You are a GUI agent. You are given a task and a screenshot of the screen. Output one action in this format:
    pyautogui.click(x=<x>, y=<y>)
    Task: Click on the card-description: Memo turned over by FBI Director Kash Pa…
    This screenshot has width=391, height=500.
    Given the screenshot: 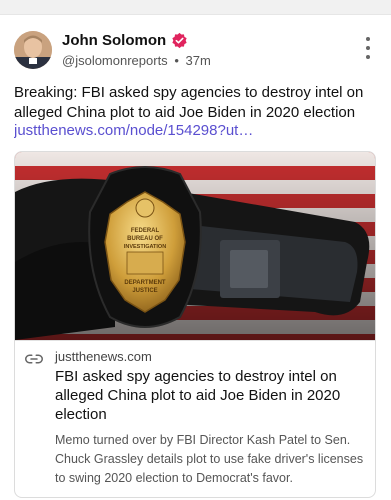 What is the action you would take?
    pyautogui.click(x=209, y=459)
    